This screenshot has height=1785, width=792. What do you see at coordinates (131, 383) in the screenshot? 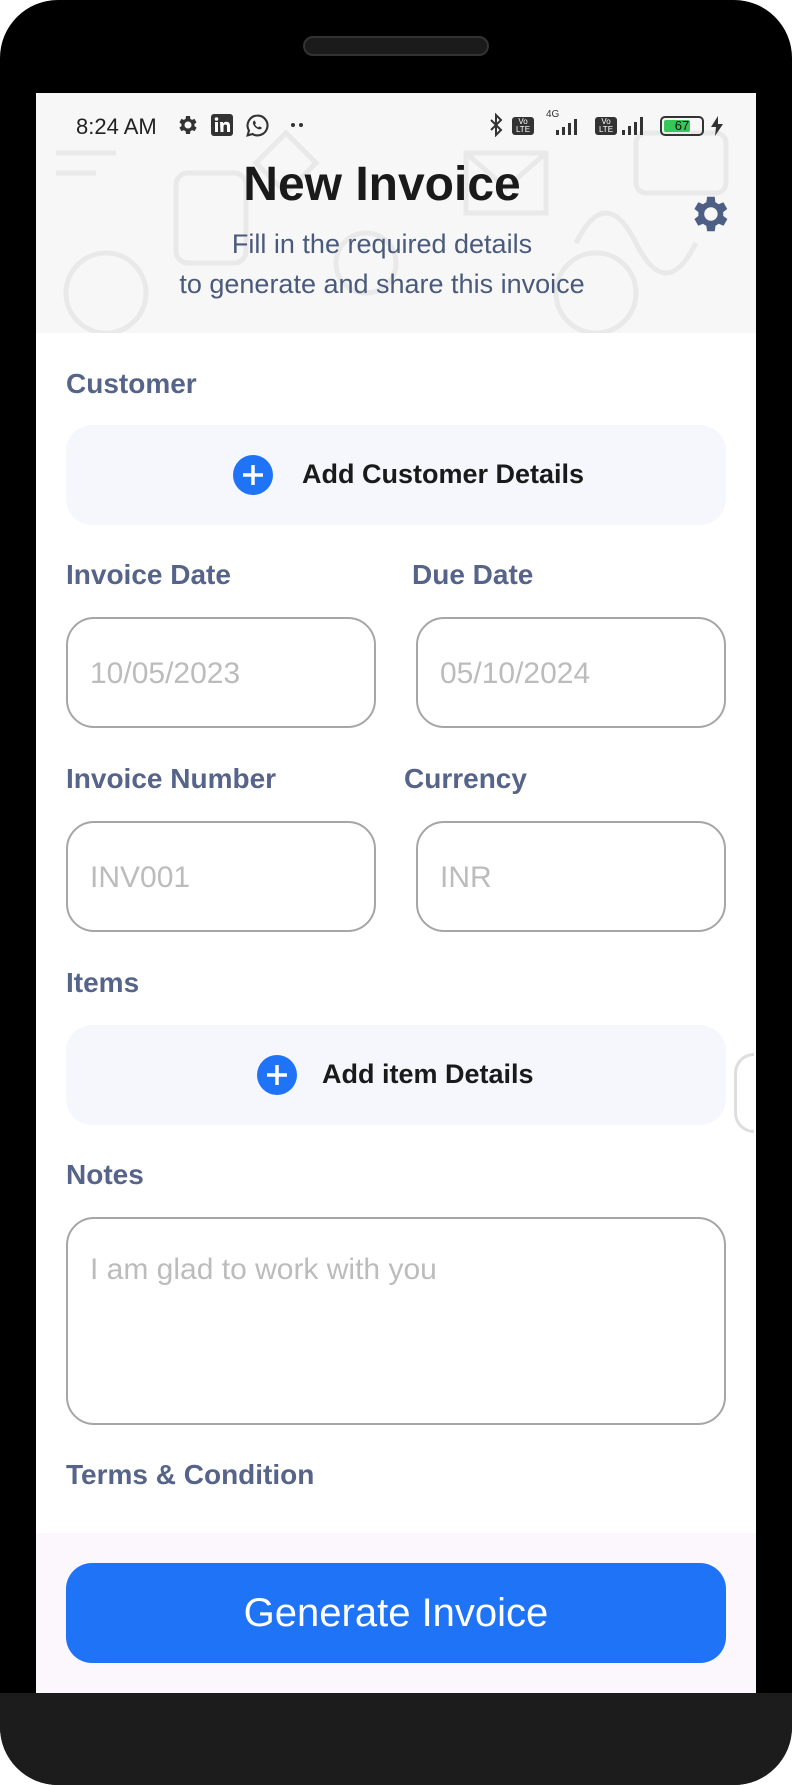
I see `customer-label: Customer` at bounding box center [131, 383].